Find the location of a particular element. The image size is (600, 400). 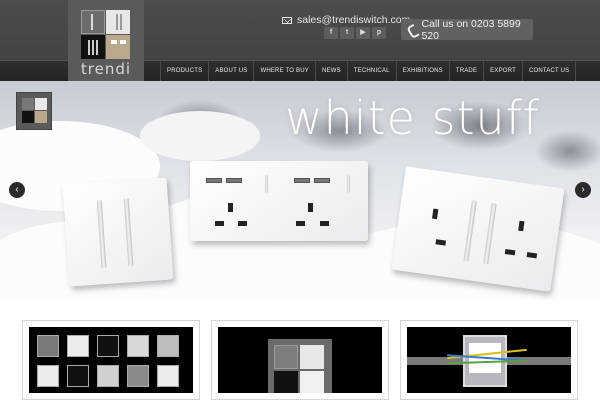

logo: trendi is located at coordinates (106, 40).